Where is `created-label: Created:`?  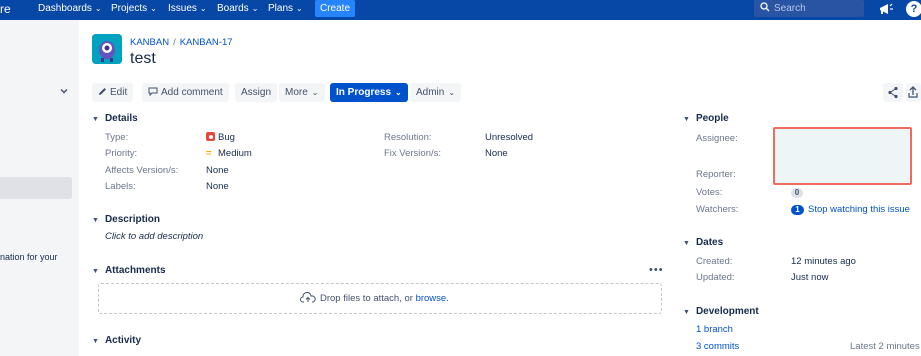
created-label: Created: is located at coordinates (714, 261).